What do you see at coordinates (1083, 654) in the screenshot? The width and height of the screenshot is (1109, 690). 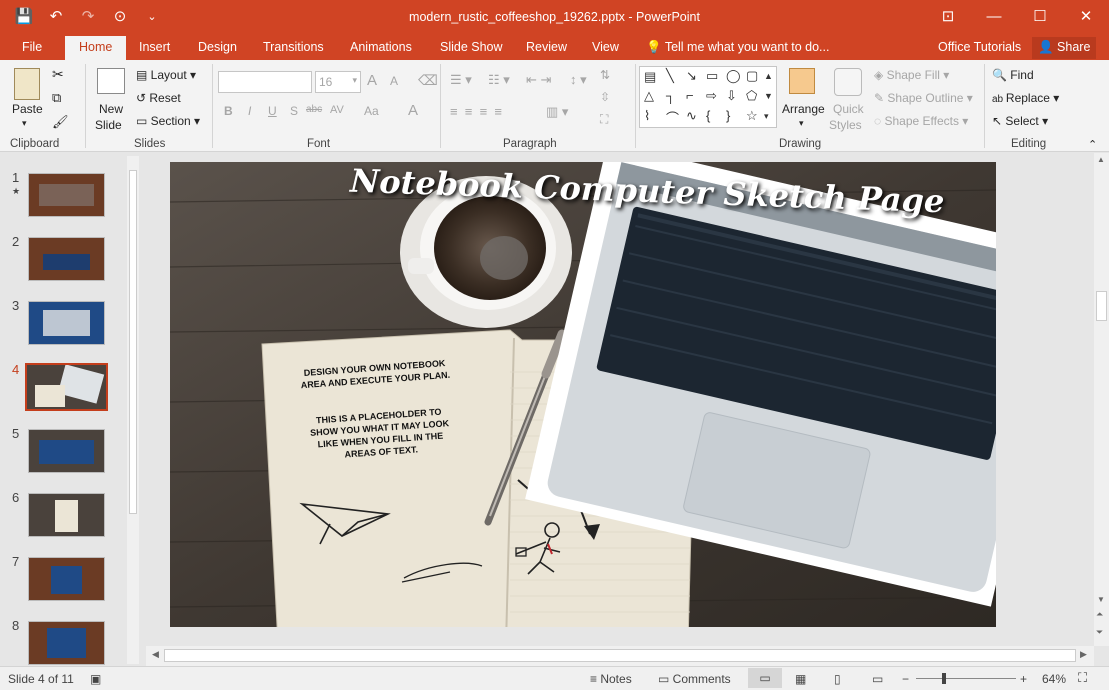 I see `scroll-right-icon: ▶` at bounding box center [1083, 654].